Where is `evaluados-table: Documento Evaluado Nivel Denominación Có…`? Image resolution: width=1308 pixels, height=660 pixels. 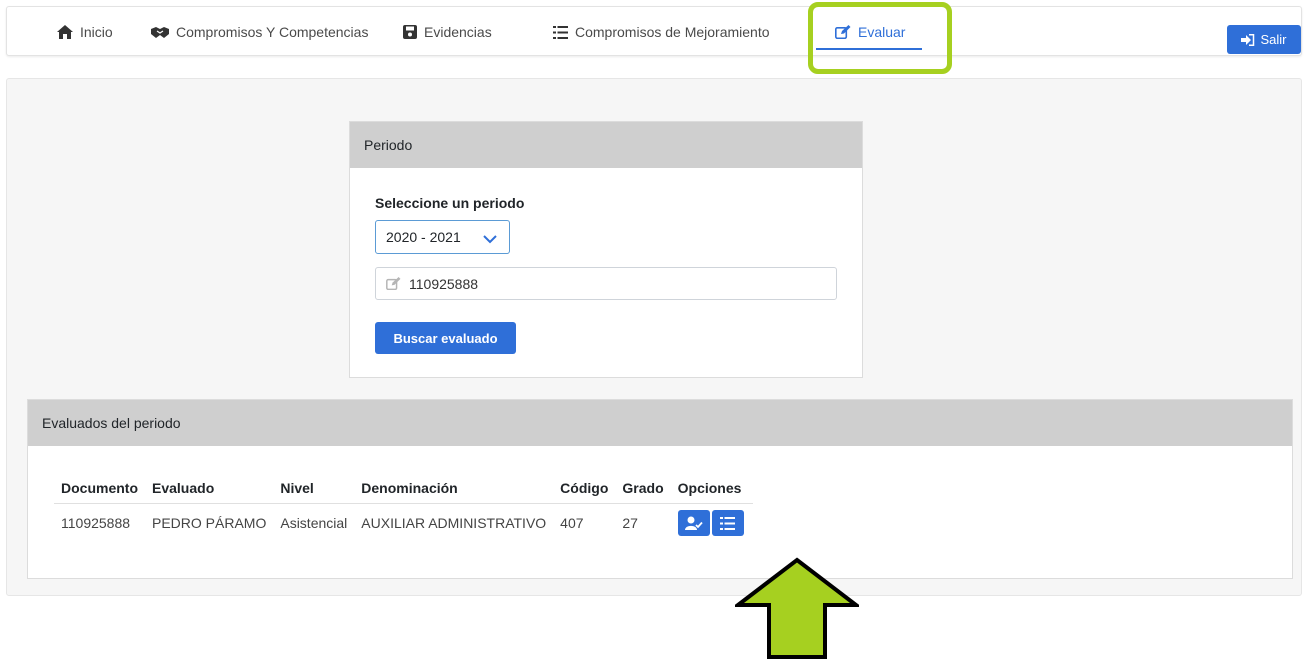 evaluados-table: Documento Evaluado Nivel Denominación Có… is located at coordinates (403, 507).